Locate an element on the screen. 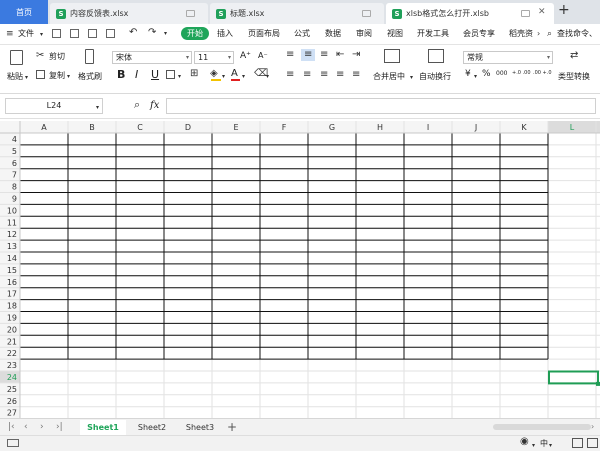 The height and width of the screenshot is (451, 600). redo-icon: ↷ is located at coordinates (152, 33).